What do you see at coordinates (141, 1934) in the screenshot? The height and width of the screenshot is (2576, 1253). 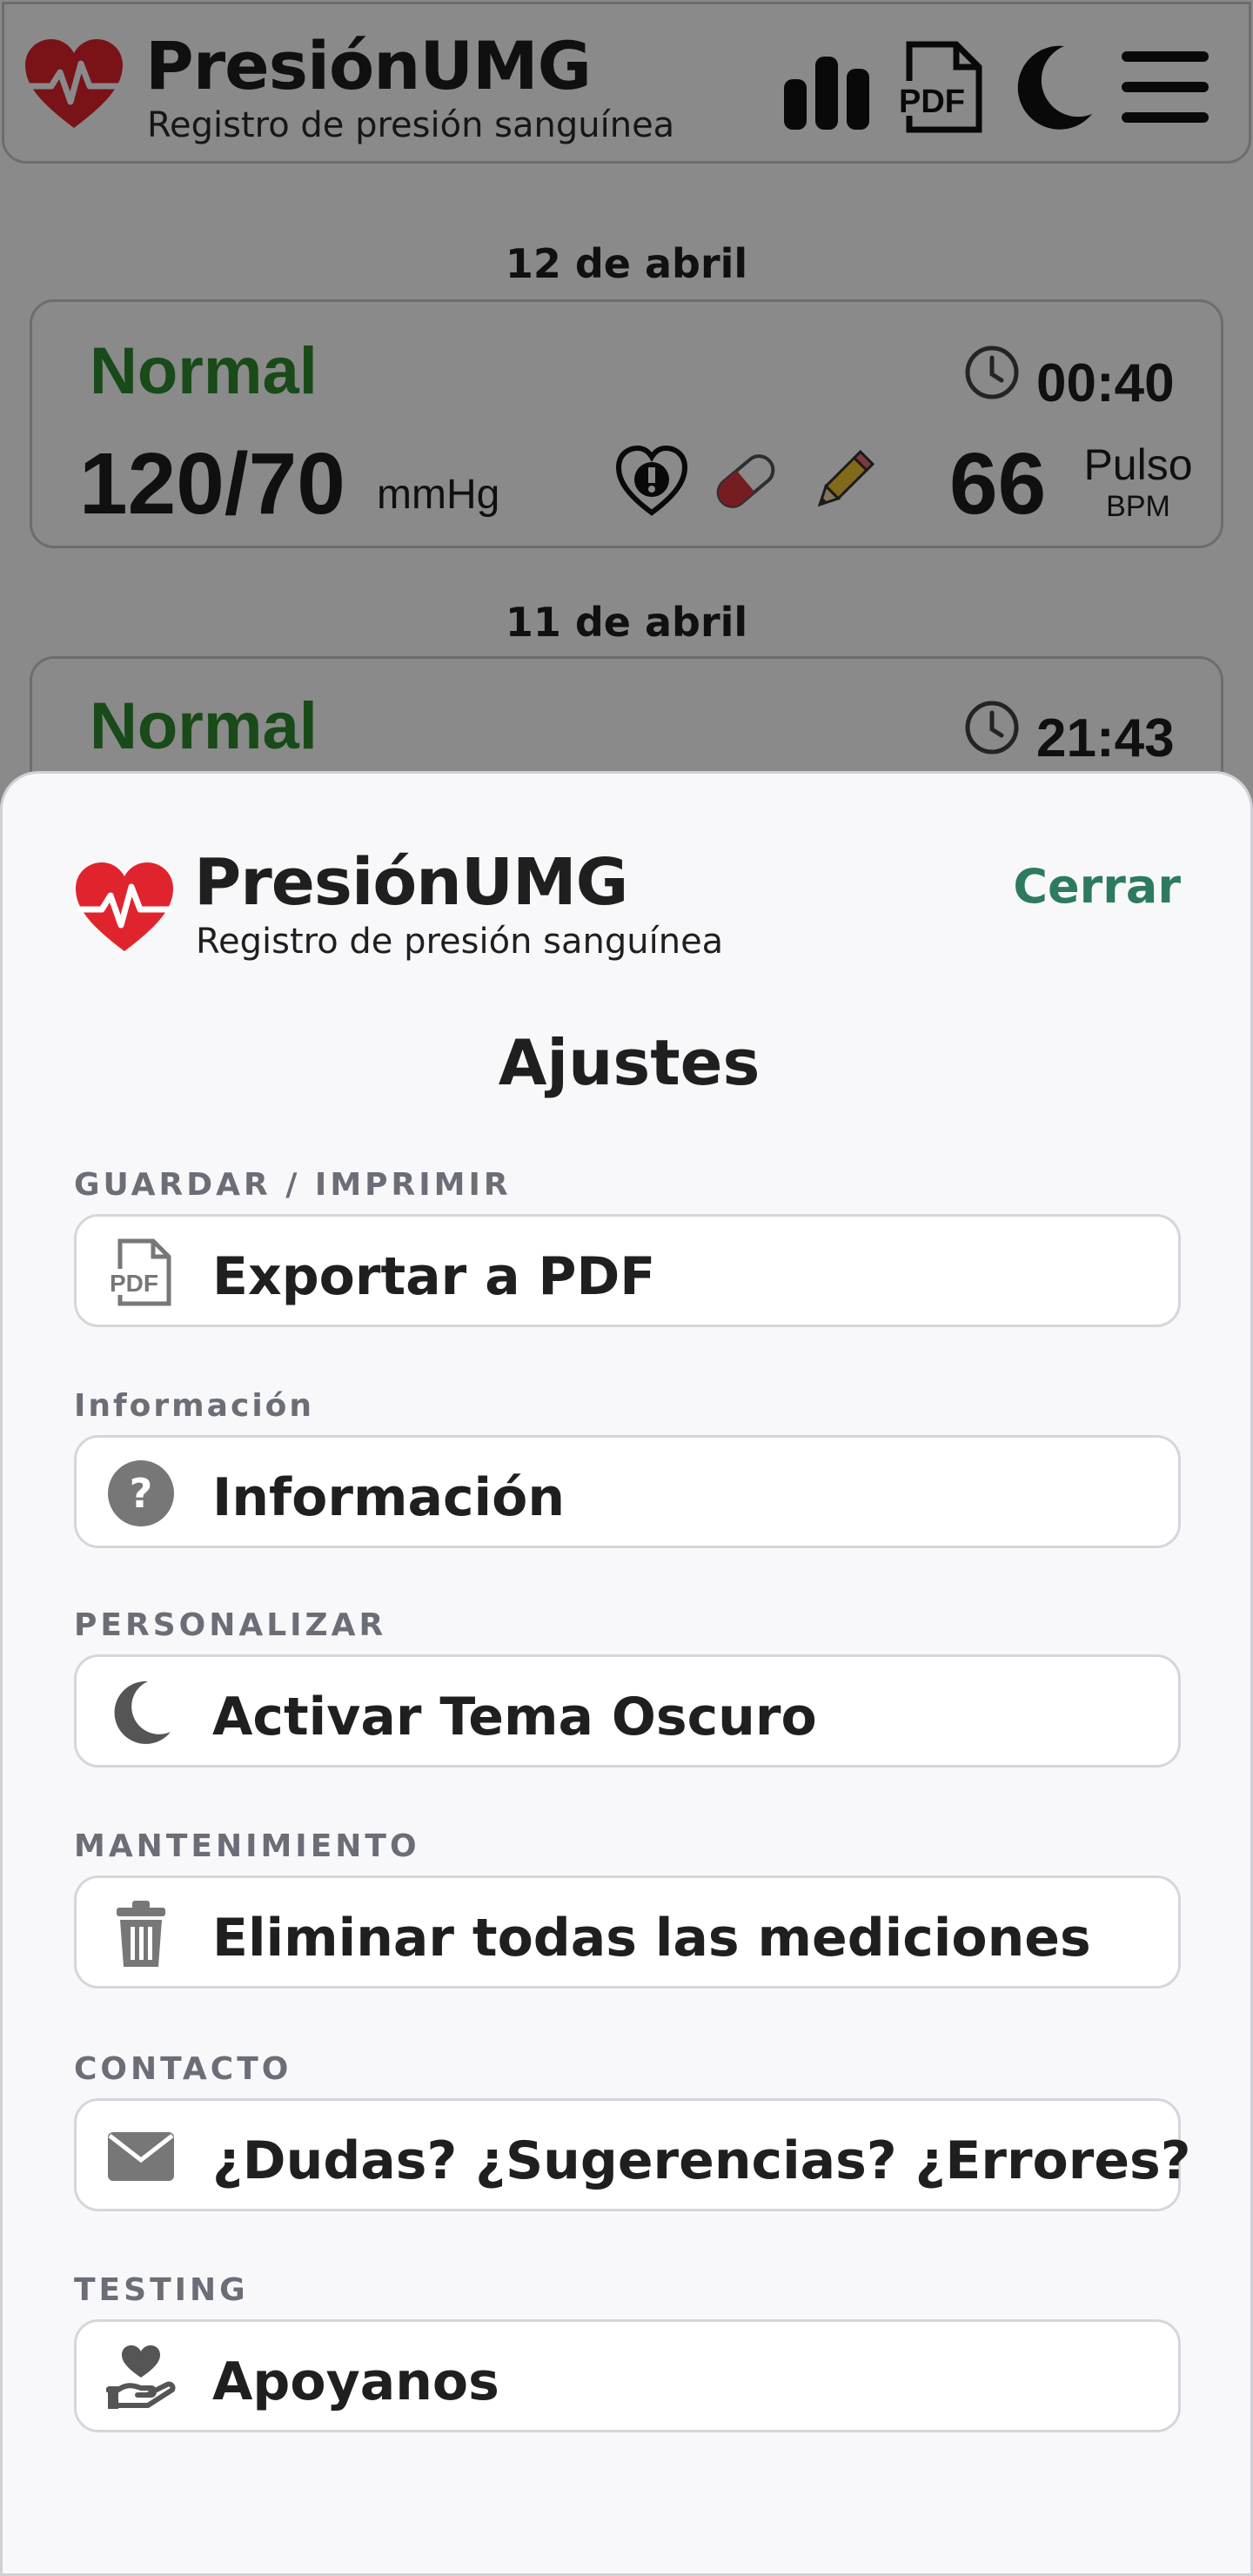 I see `trash-icon` at bounding box center [141, 1934].